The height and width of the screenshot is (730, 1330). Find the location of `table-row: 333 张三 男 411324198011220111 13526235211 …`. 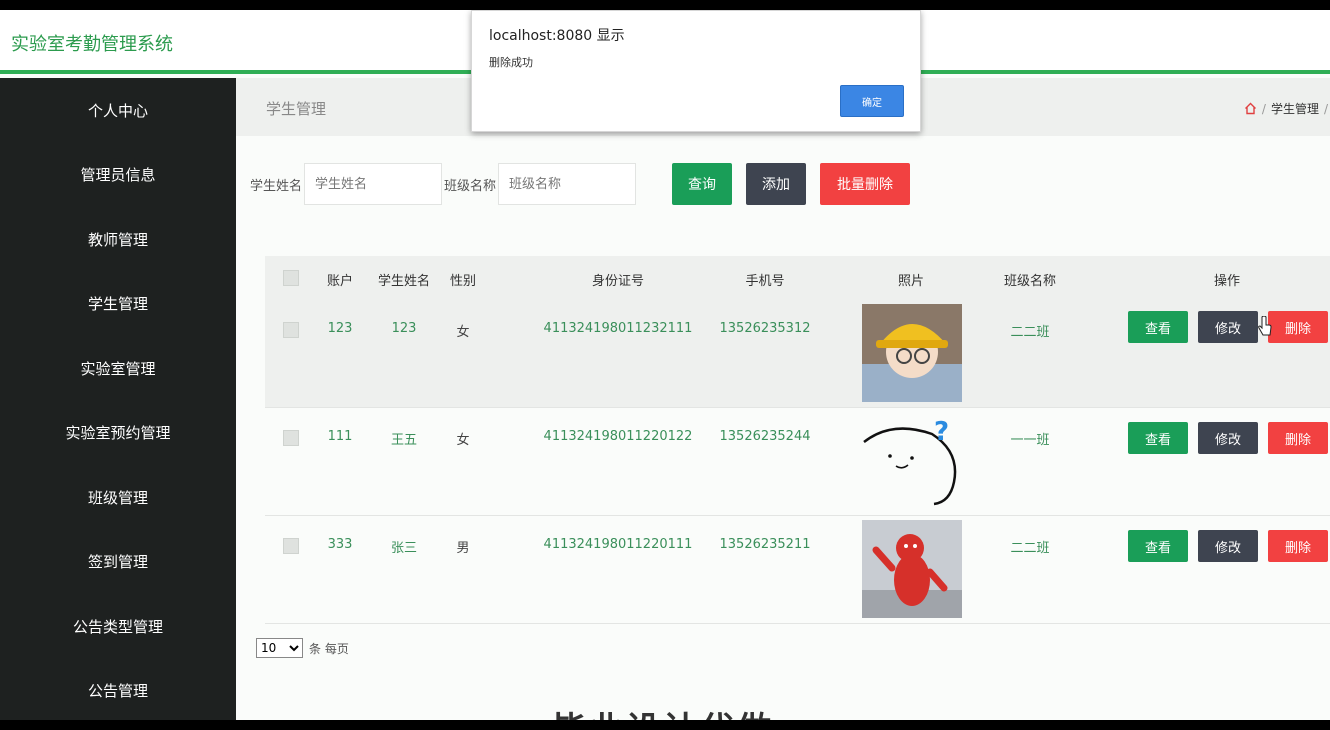

table-row: 333 张三 男 411324198011220111 13526235211 … is located at coordinates (797, 570).